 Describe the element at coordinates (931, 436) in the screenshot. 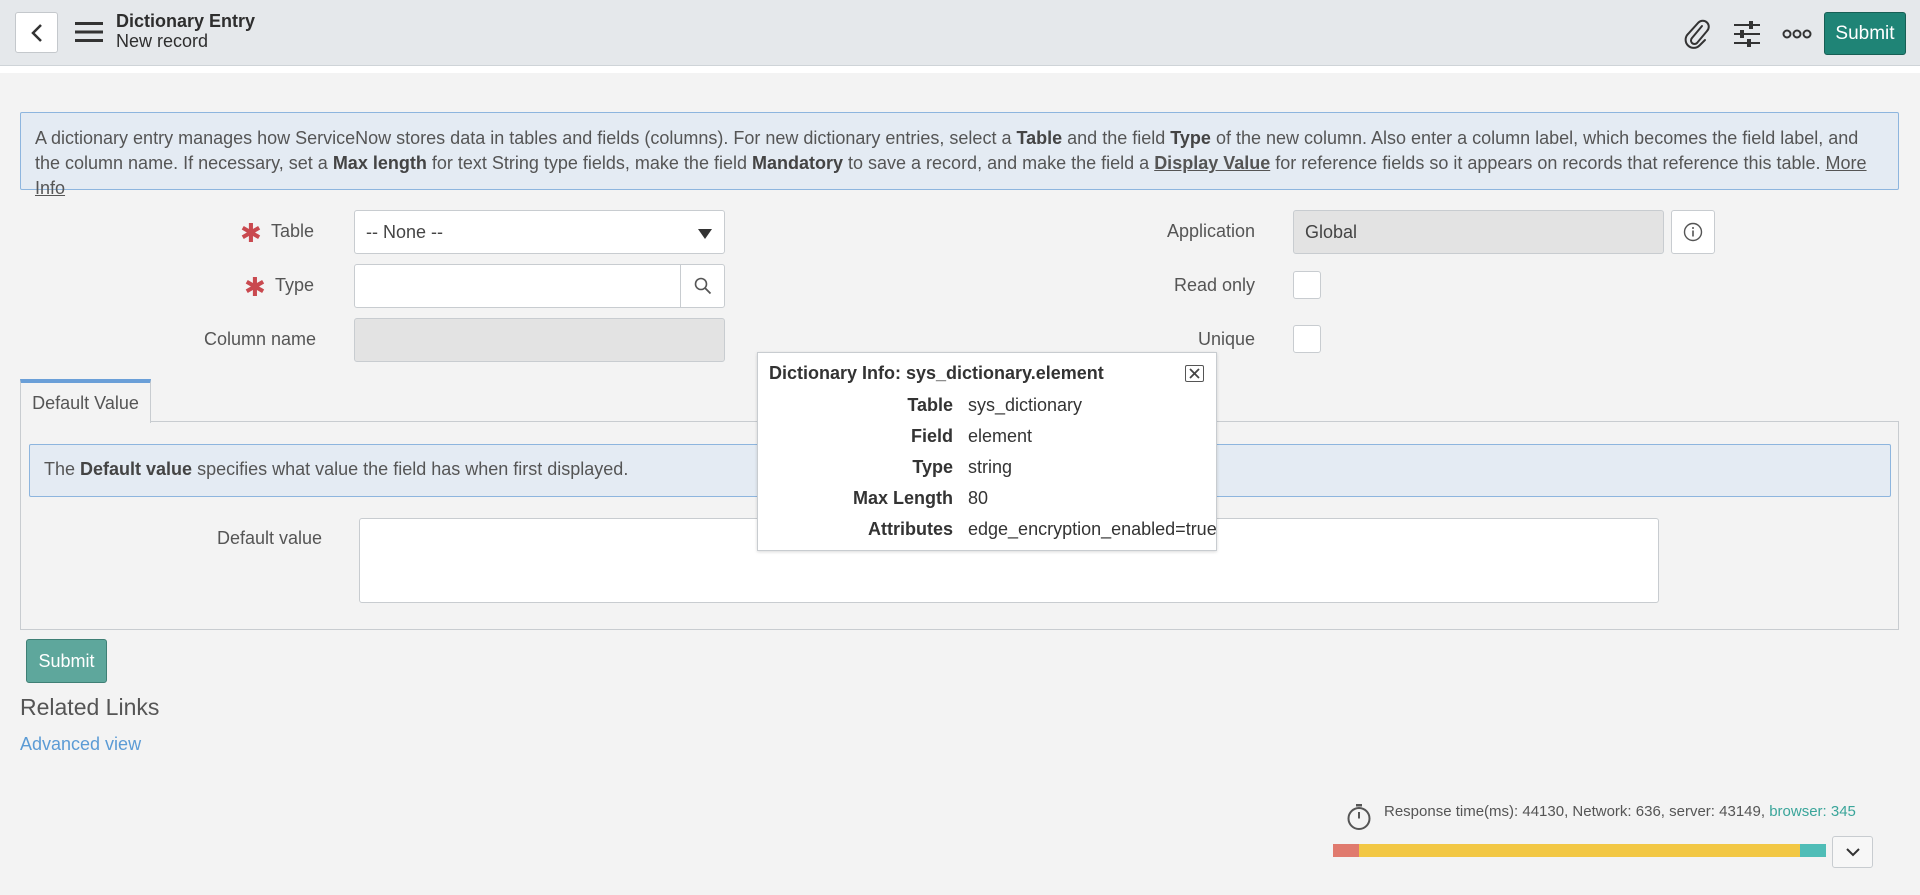

I see `popup-key: Field` at that location.